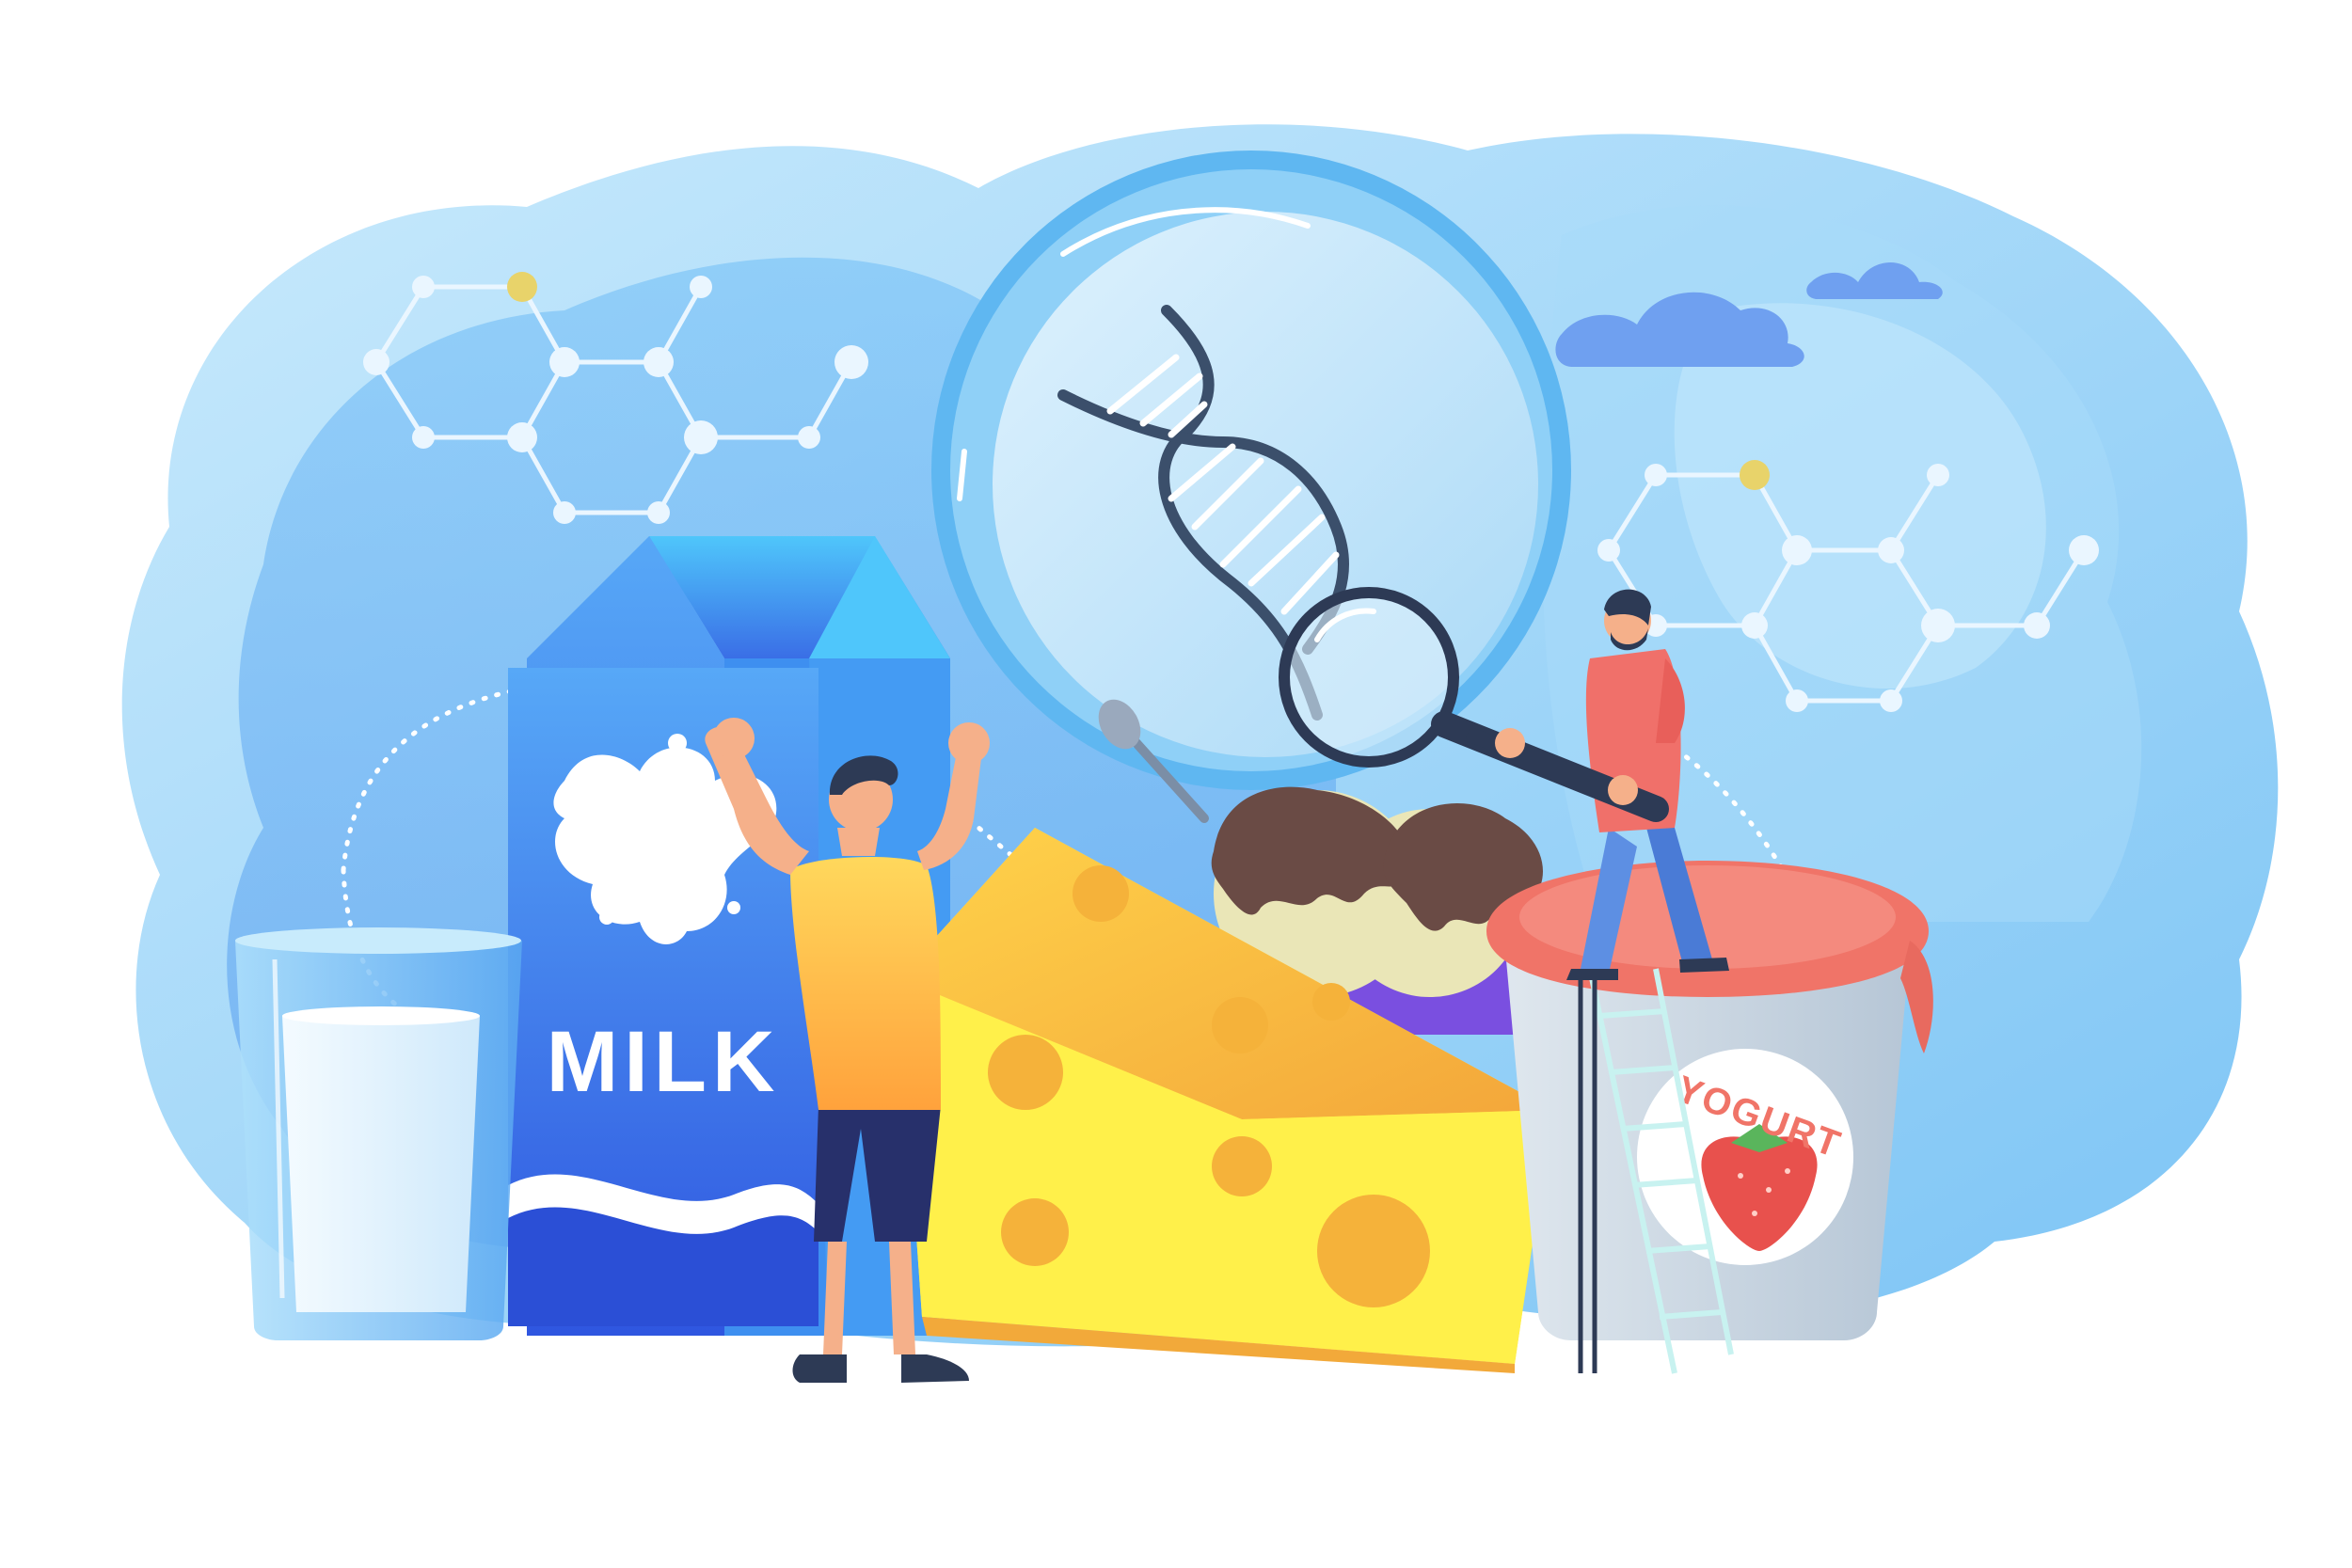  I want to click on milk-glass, so click(378, 1133).